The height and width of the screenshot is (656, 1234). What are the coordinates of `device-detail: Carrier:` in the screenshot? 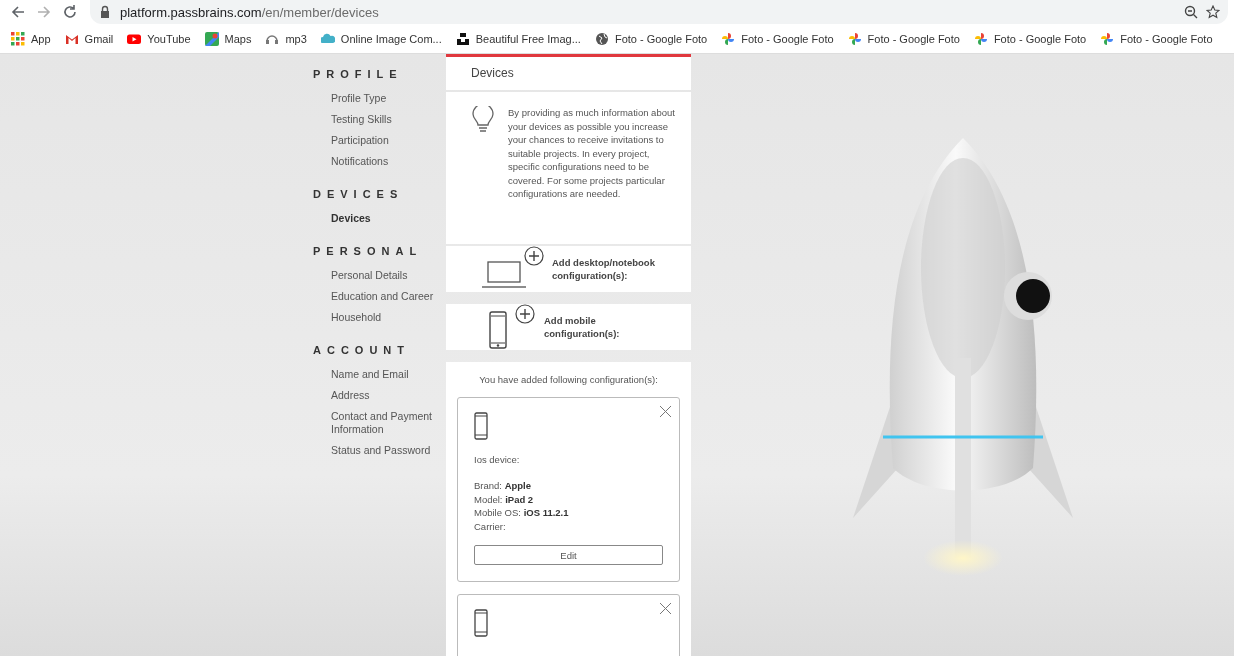 It's located at (490, 526).